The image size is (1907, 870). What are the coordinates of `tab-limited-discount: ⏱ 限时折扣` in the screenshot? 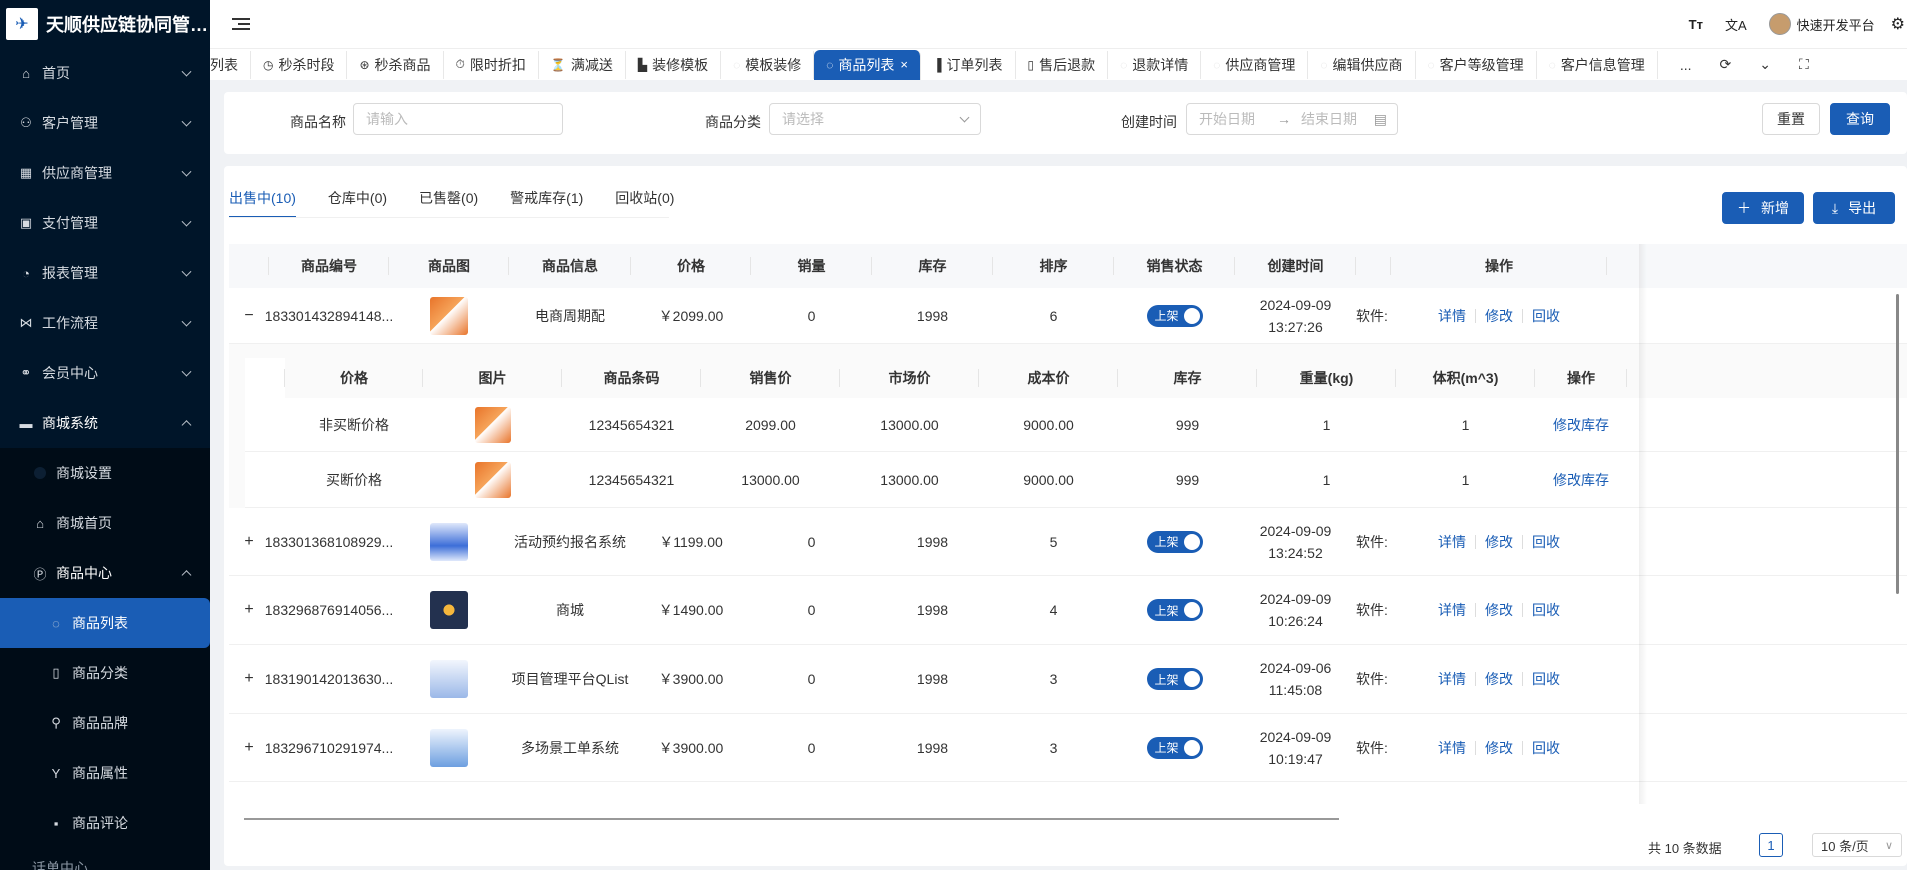 It's located at (491, 64).